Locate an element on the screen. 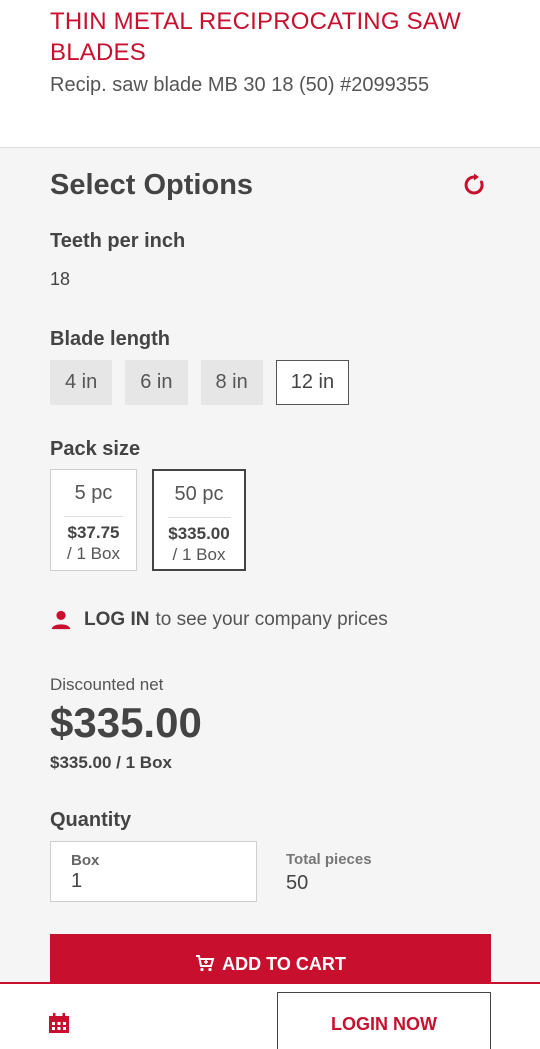 The image size is (540, 1049). product-subtitle: Recip. saw blade MB 30 18 (50) #2099355 is located at coordinates (240, 85).